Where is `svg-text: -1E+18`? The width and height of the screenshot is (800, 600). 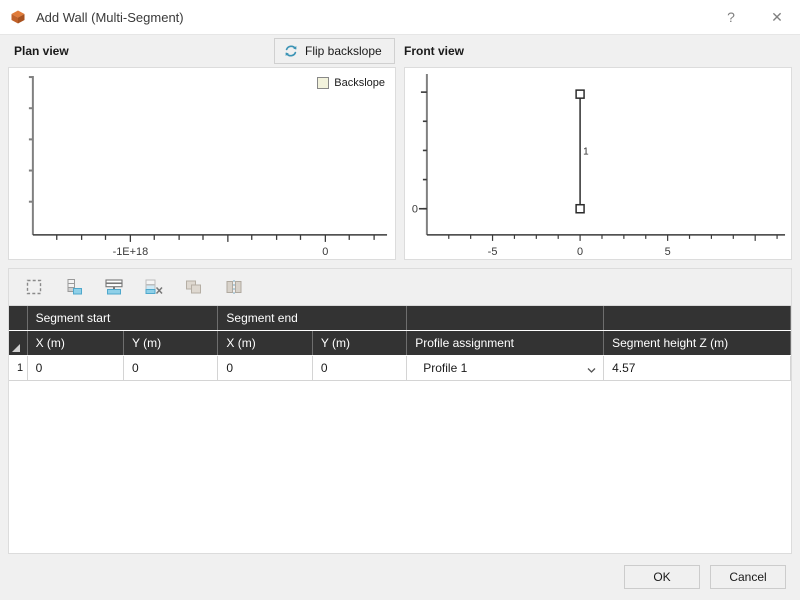
svg-text: -1E+18 is located at coordinates (131, 252).